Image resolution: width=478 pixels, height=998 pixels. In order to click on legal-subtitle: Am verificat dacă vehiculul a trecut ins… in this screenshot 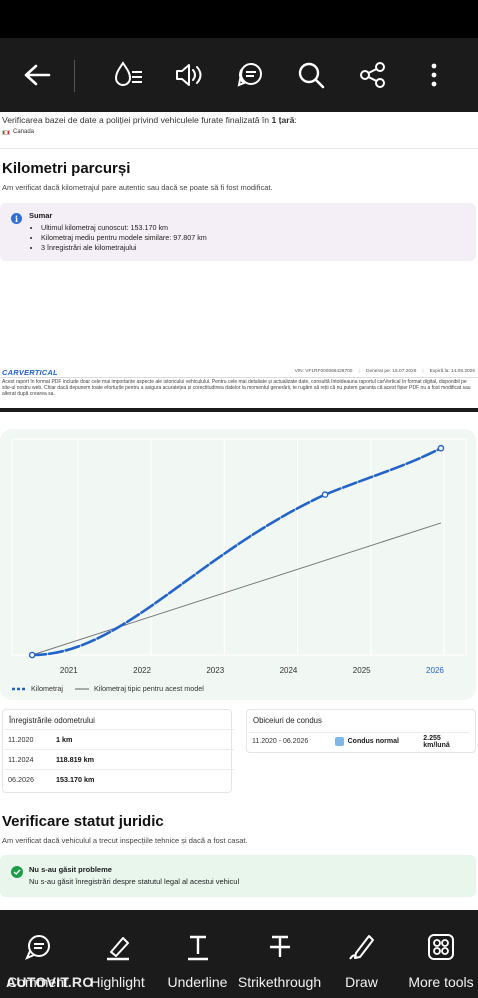, I will do `click(125, 840)`.